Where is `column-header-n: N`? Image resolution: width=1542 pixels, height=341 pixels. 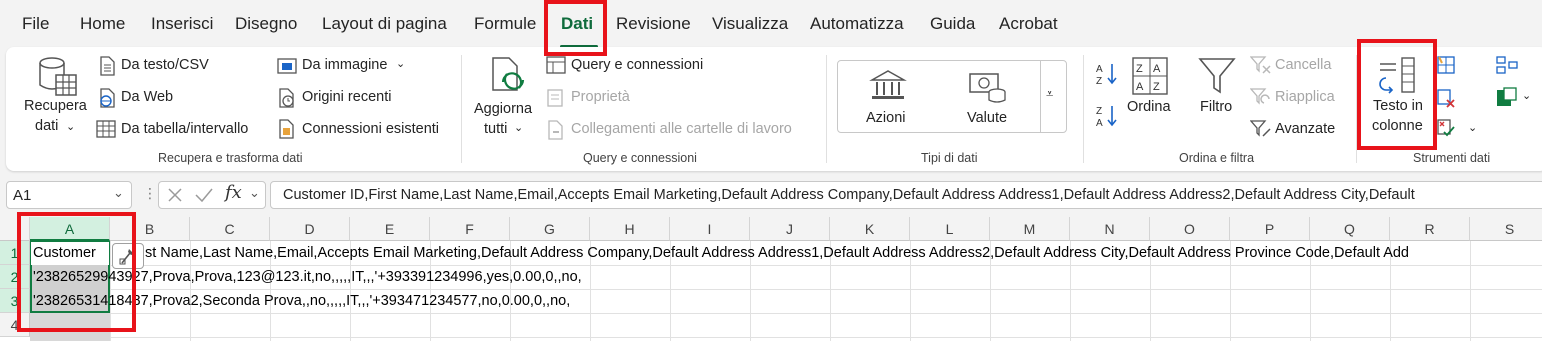
column-header-n: N is located at coordinates (1110, 229).